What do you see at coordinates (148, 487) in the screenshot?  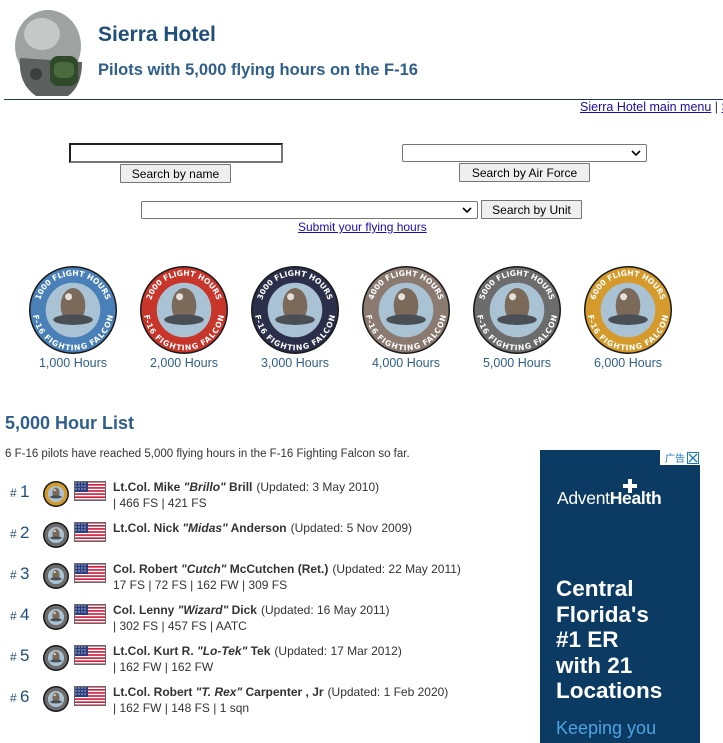 I see `pilot-rank-name: Lt.Col. Mike` at bounding box center [148, 487].